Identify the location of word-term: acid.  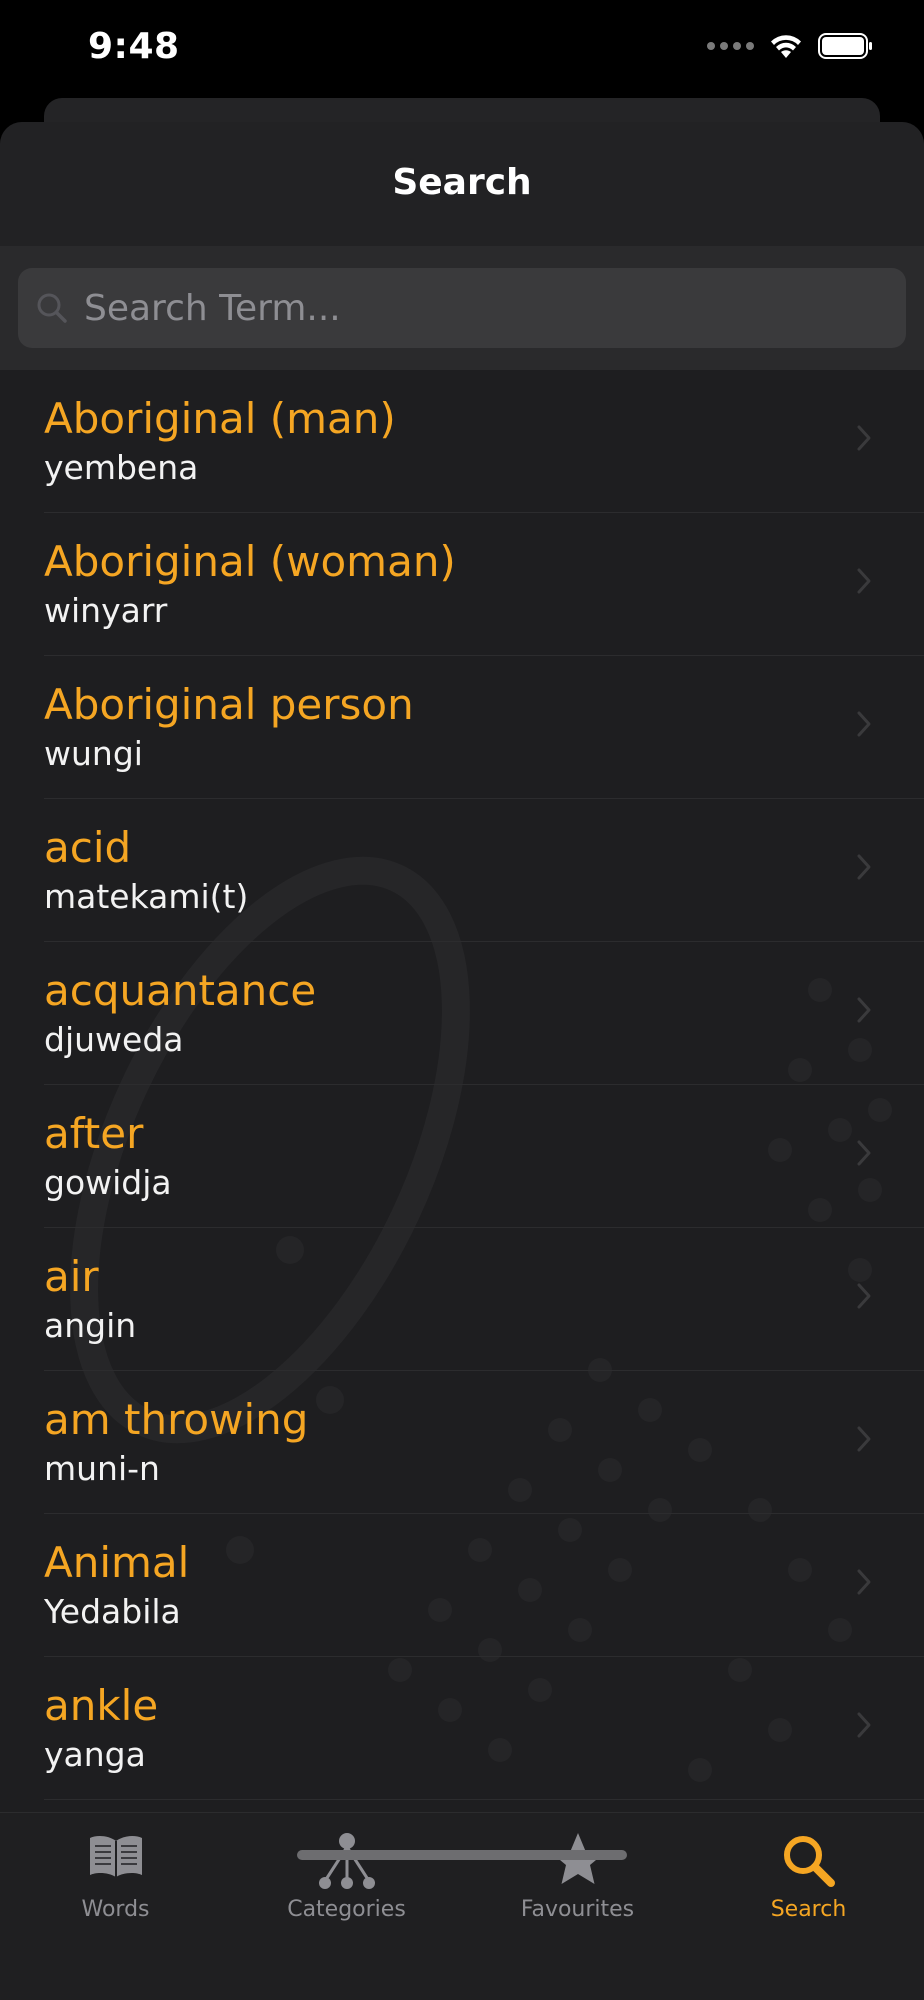
(88, 847).